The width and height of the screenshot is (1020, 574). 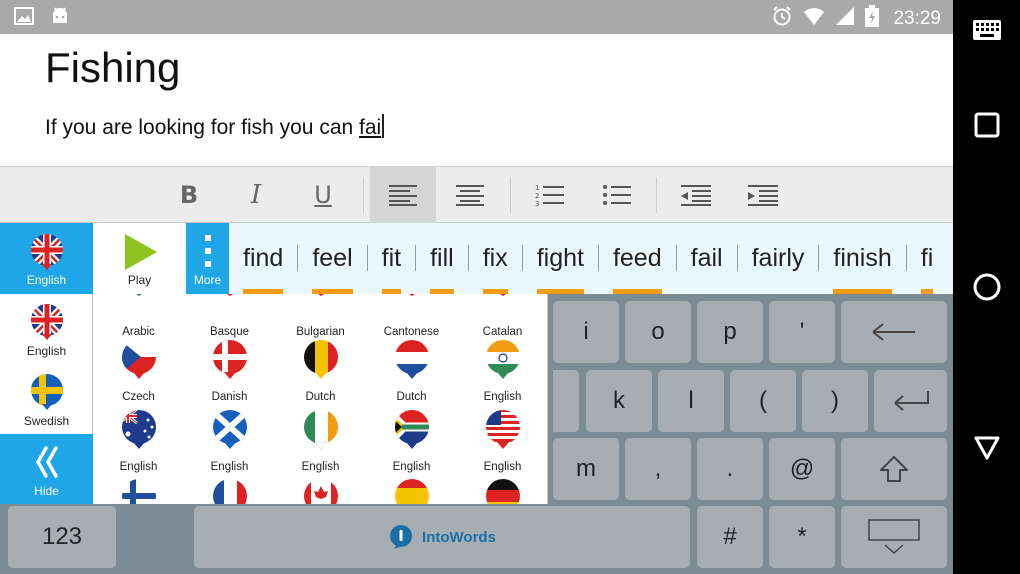 I want to click on language-english-scotland: English, so click(x=229, y=444).